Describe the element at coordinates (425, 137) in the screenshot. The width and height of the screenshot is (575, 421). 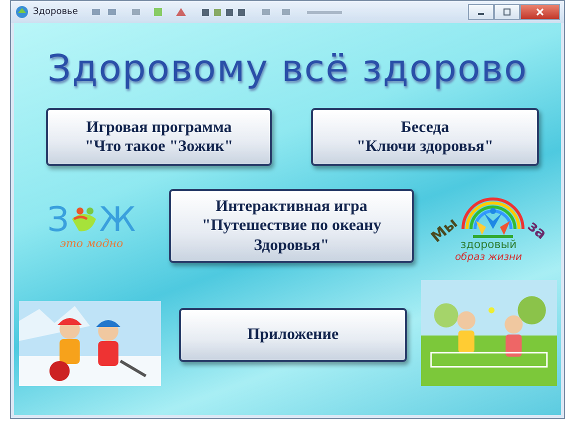
I see `slide-button: Беседа "Ключи здоровья"` at that location.